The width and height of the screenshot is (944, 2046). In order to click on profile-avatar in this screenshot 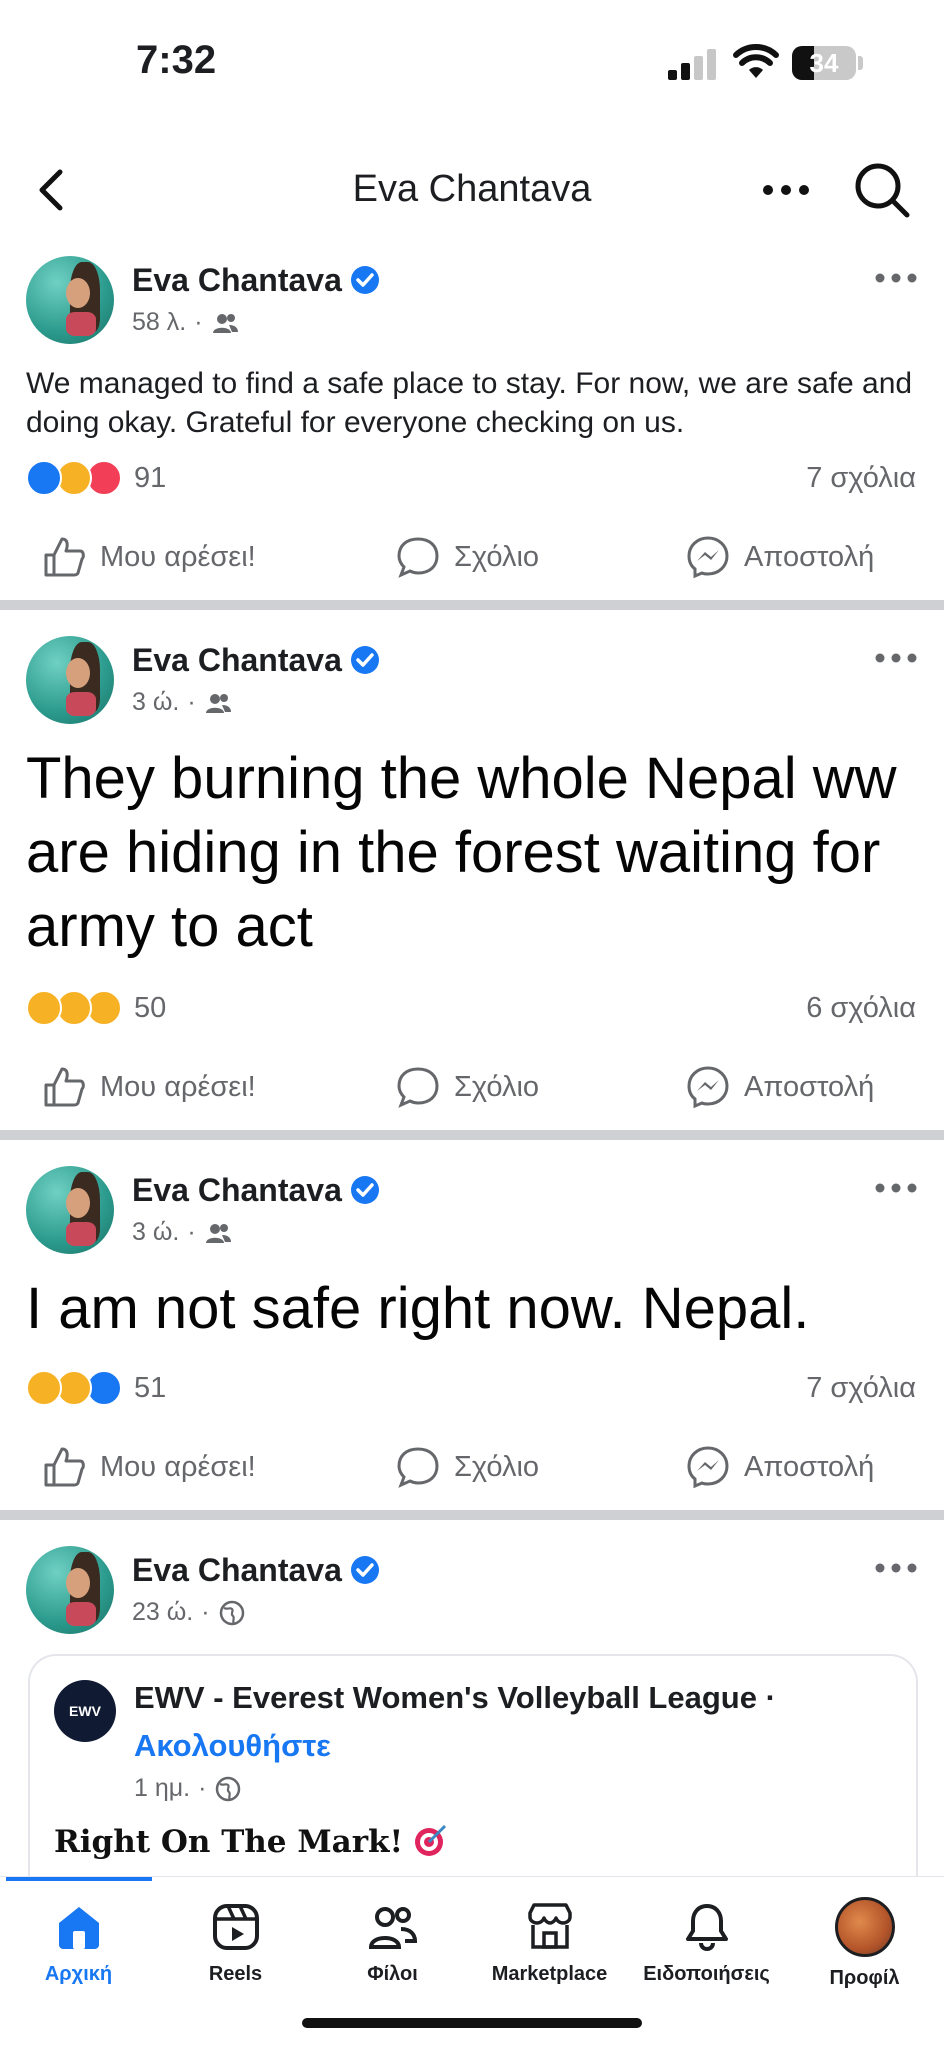, I will do `click(864, 1927)`.